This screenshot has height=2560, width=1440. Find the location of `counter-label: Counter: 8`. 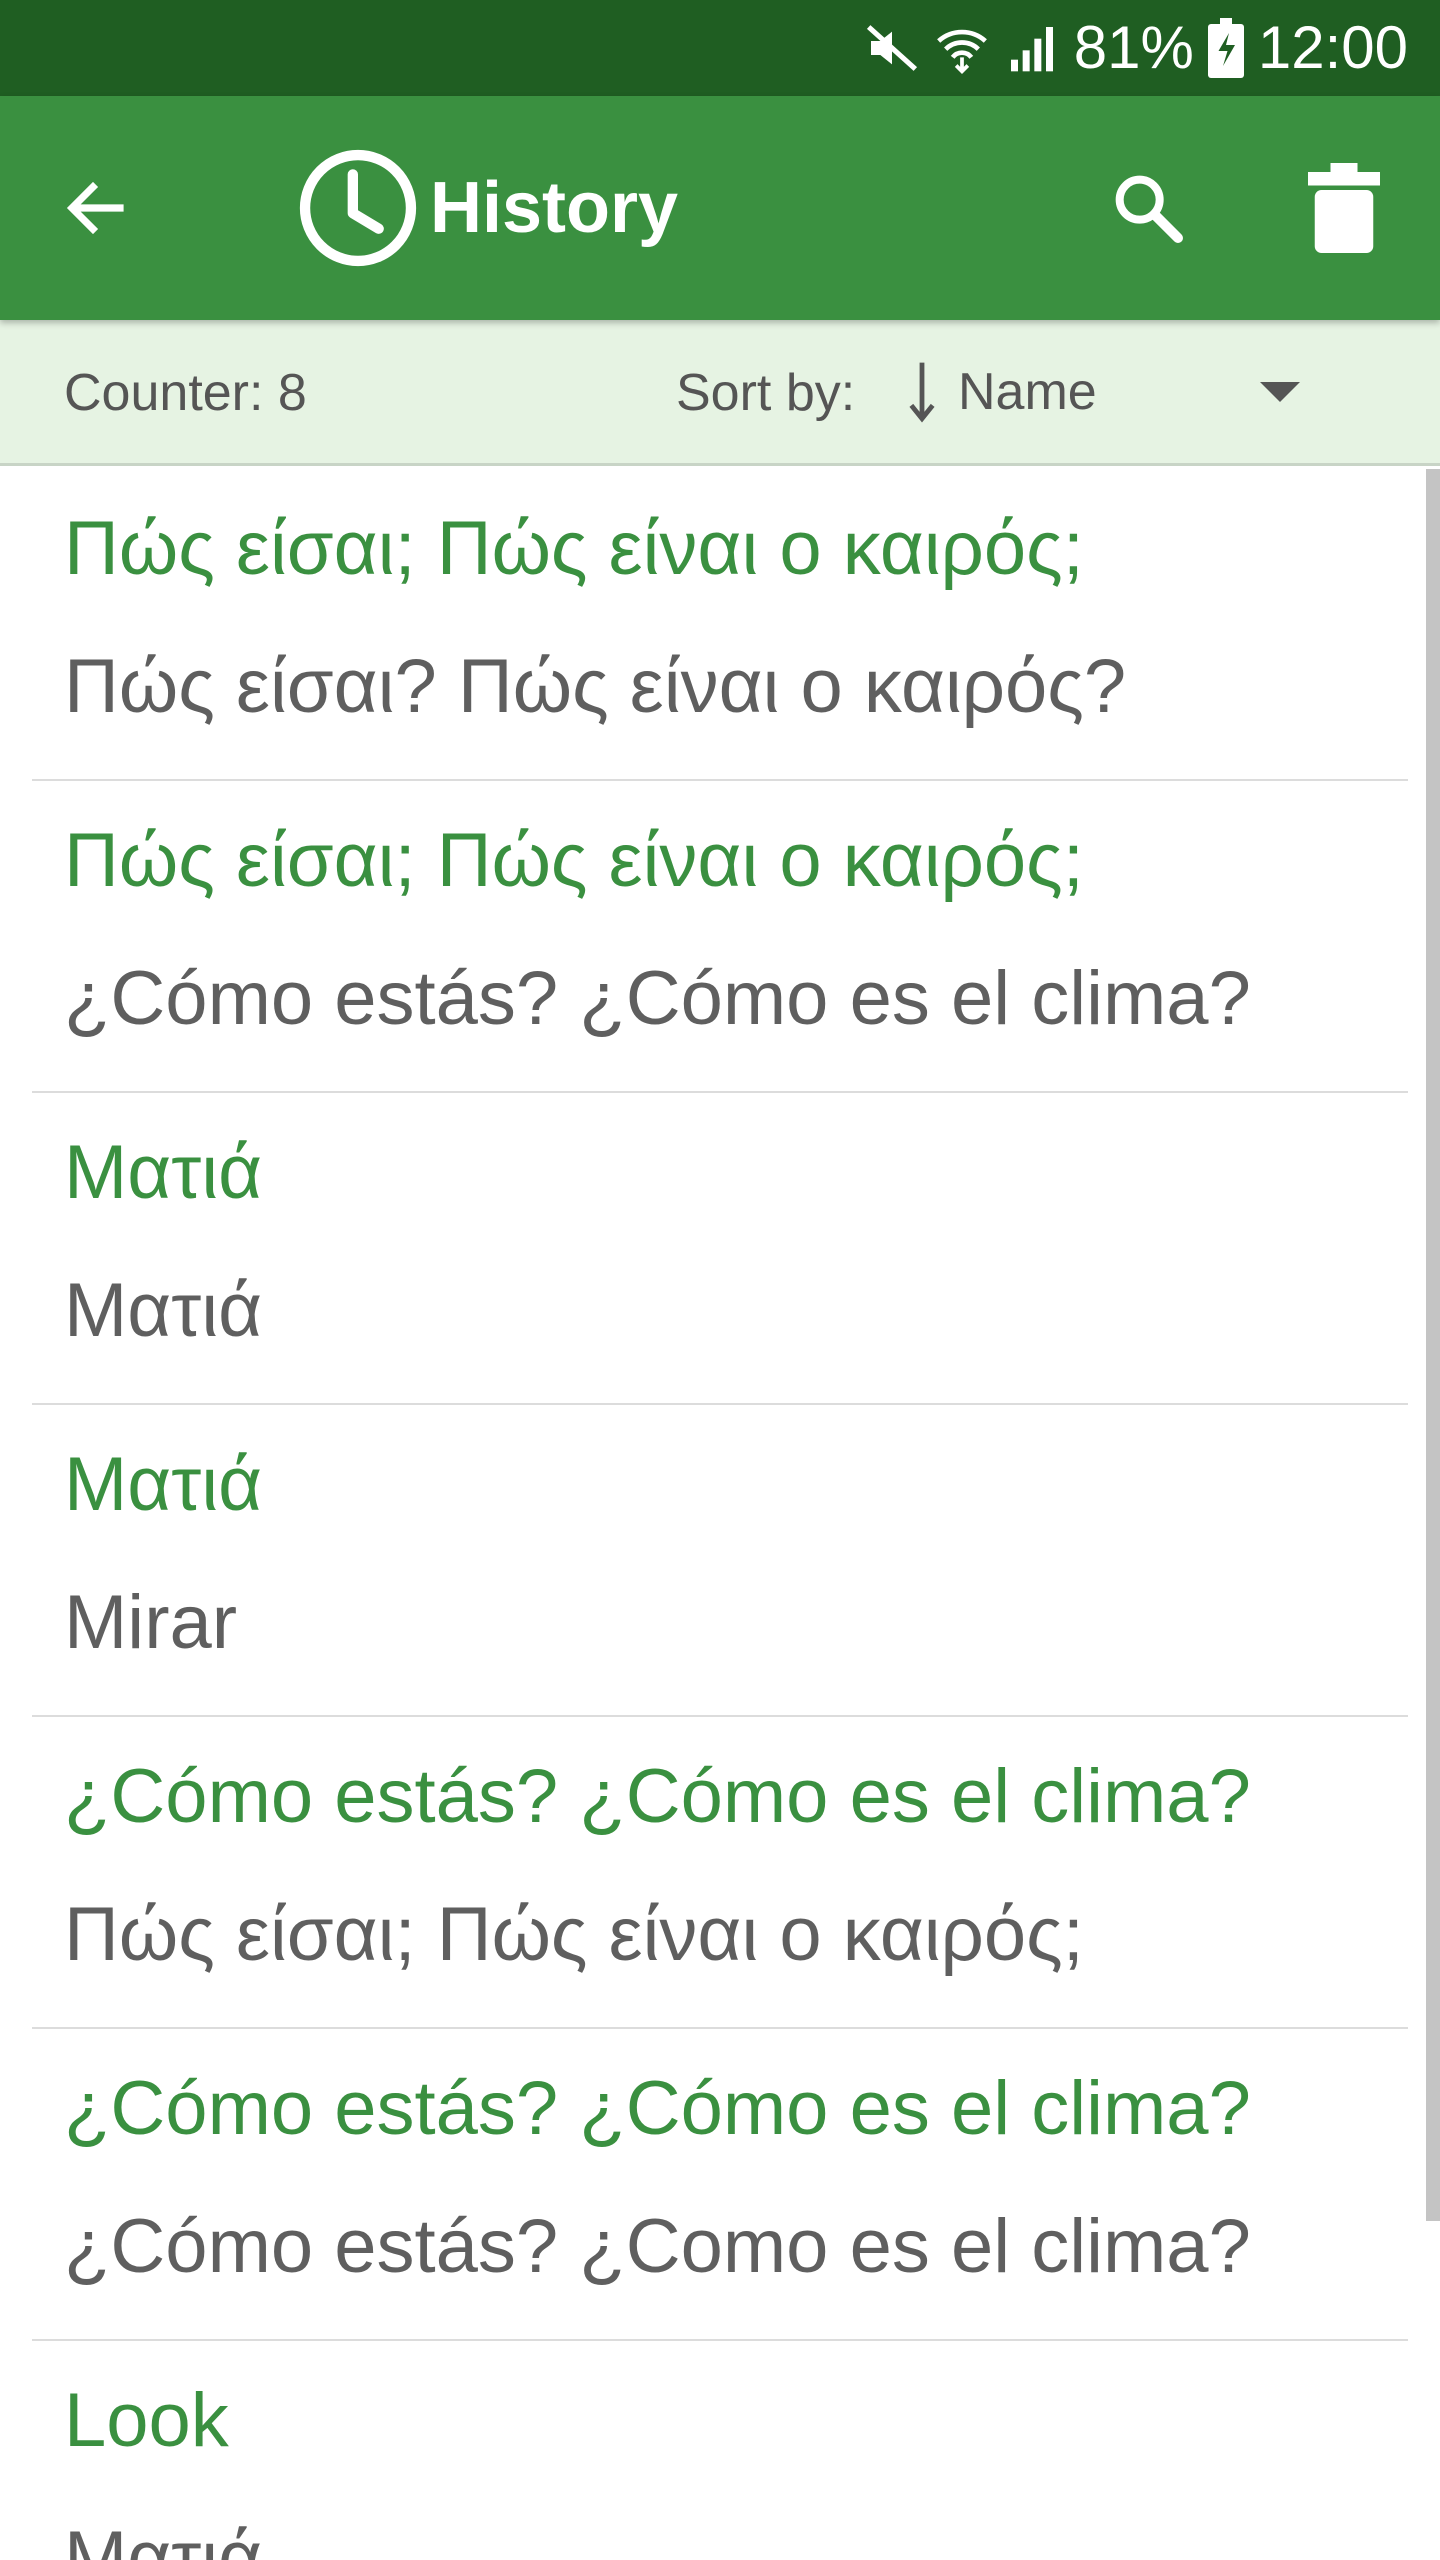

counter-label: Counter: 8 is located at coordinates (185, 393).